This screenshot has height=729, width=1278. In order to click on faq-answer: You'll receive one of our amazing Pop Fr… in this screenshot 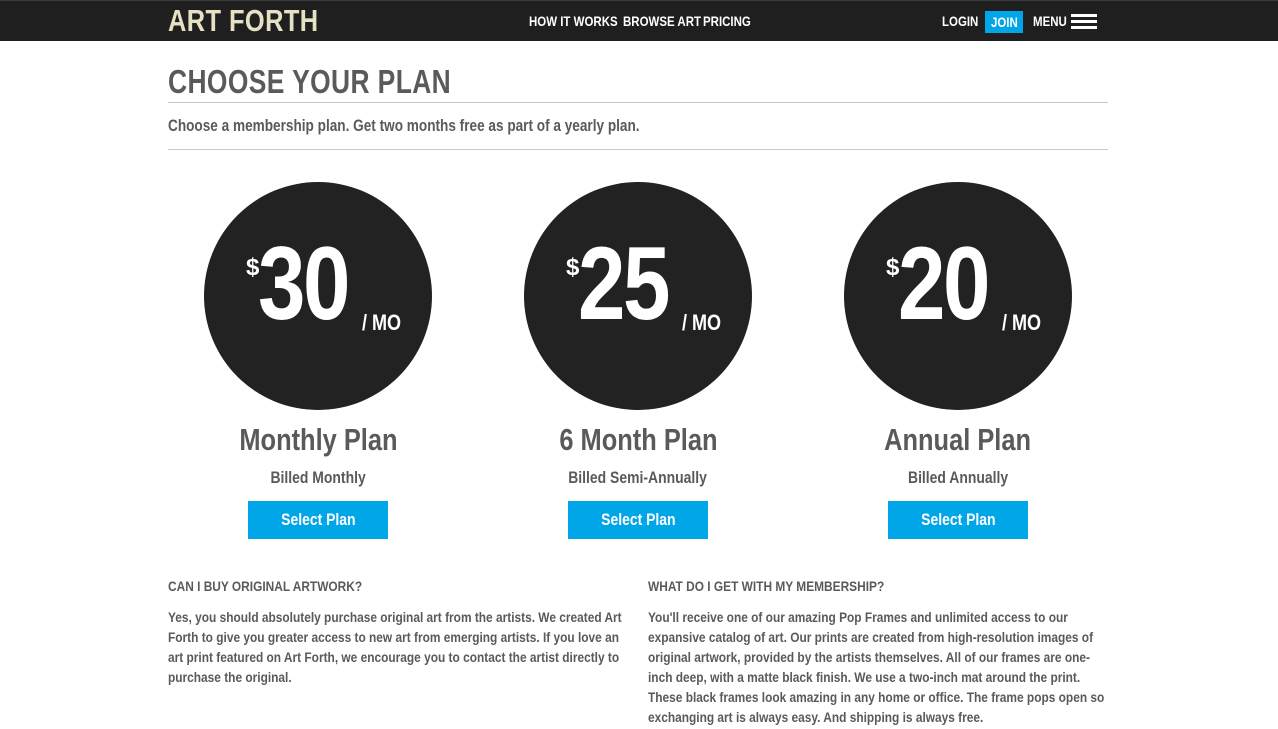, I will do `click(876, 667)`.